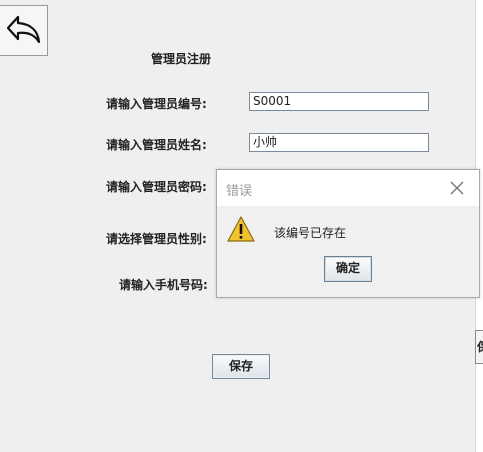  What do you see at coordinates (156, 187) in the screenshot?
I see `admin-password-label: 请输入管理员密码:` at bounding box center [156, 187].